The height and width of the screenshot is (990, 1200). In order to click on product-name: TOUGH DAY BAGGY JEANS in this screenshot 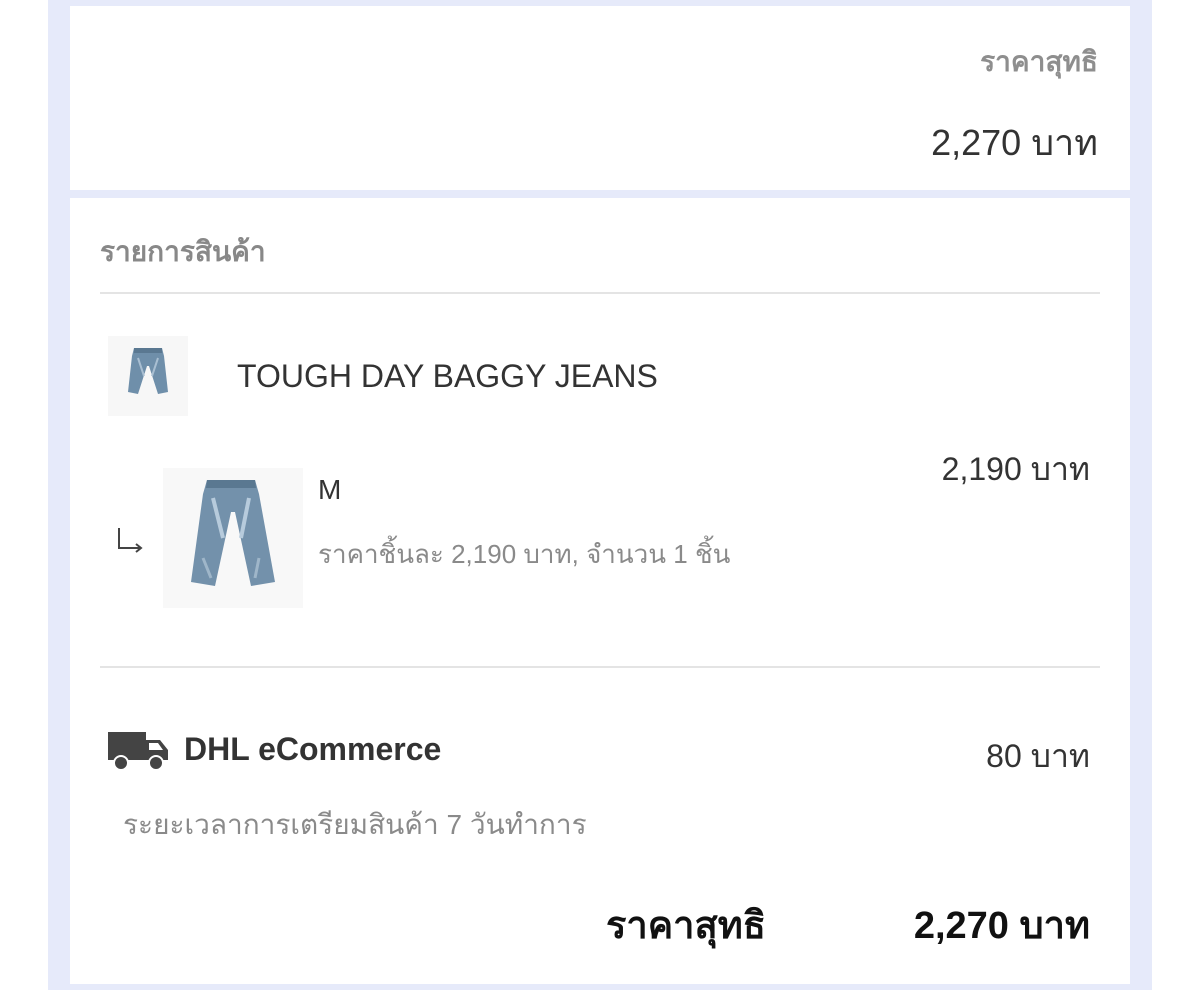, I will do `click(447, 376)`.